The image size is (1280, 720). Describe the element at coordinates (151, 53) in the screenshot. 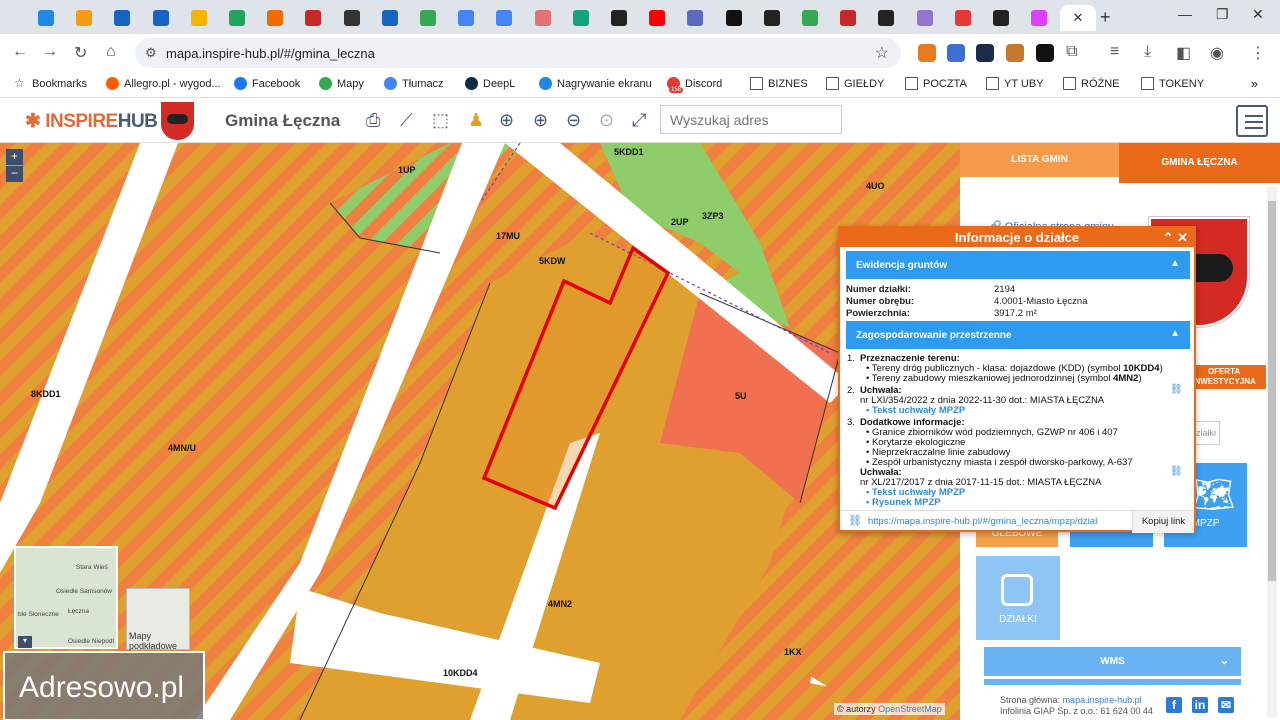

I see `site-info-icon: ⚙` at that location.